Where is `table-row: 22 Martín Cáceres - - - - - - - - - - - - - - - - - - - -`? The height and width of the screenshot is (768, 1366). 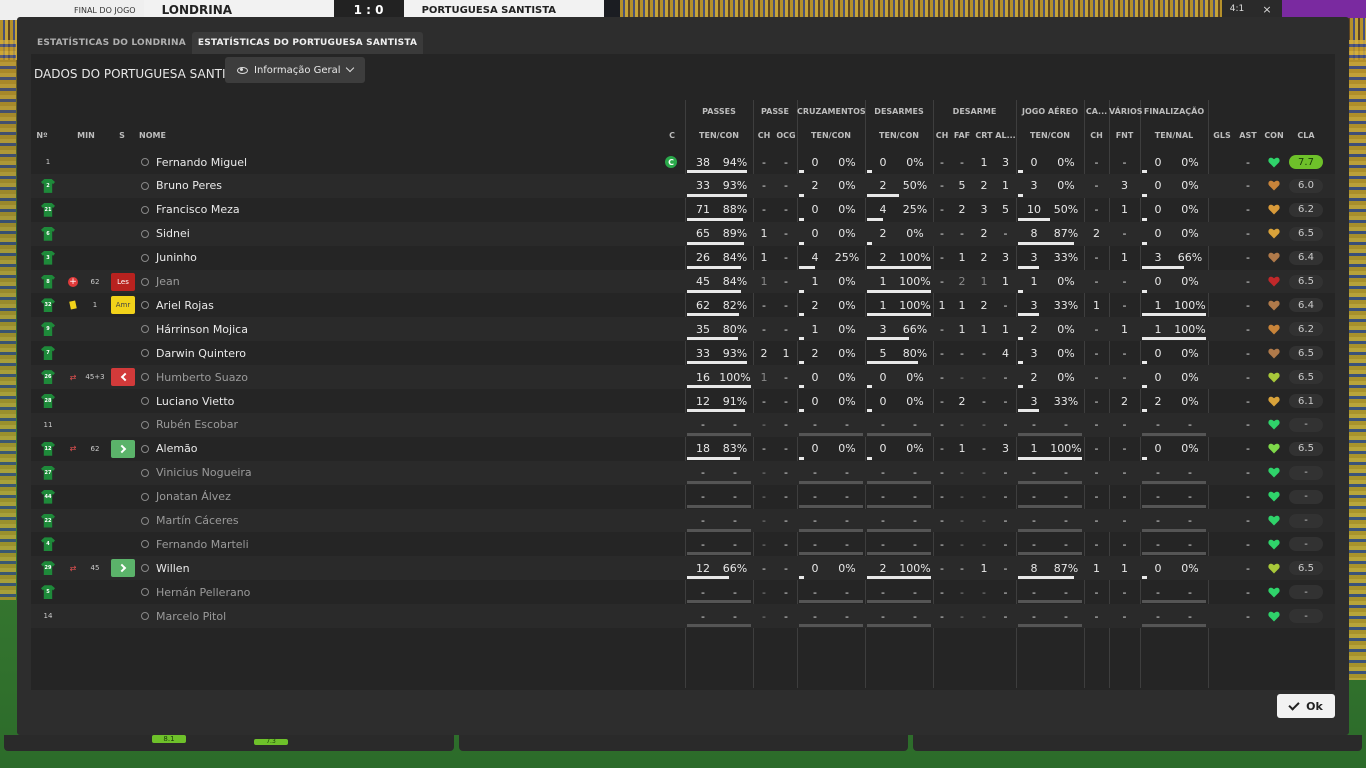
table-row: 22 Martín Cáceres - - - - - - - - - - - - - - - - - - - - is located at coordinates (683, 520).